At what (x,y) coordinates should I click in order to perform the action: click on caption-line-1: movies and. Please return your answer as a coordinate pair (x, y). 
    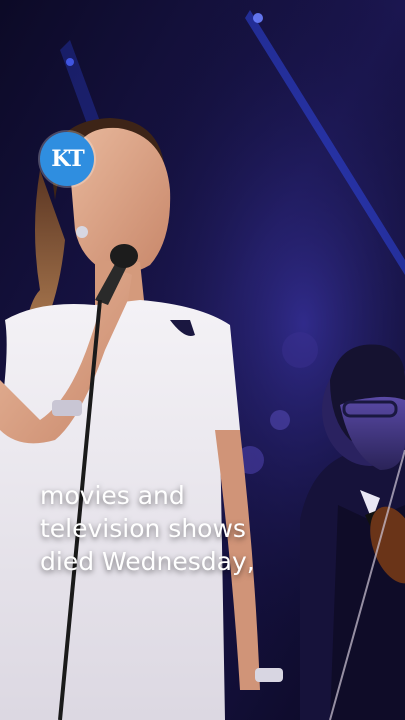
    Looking at the image, I should click on (112, 495).